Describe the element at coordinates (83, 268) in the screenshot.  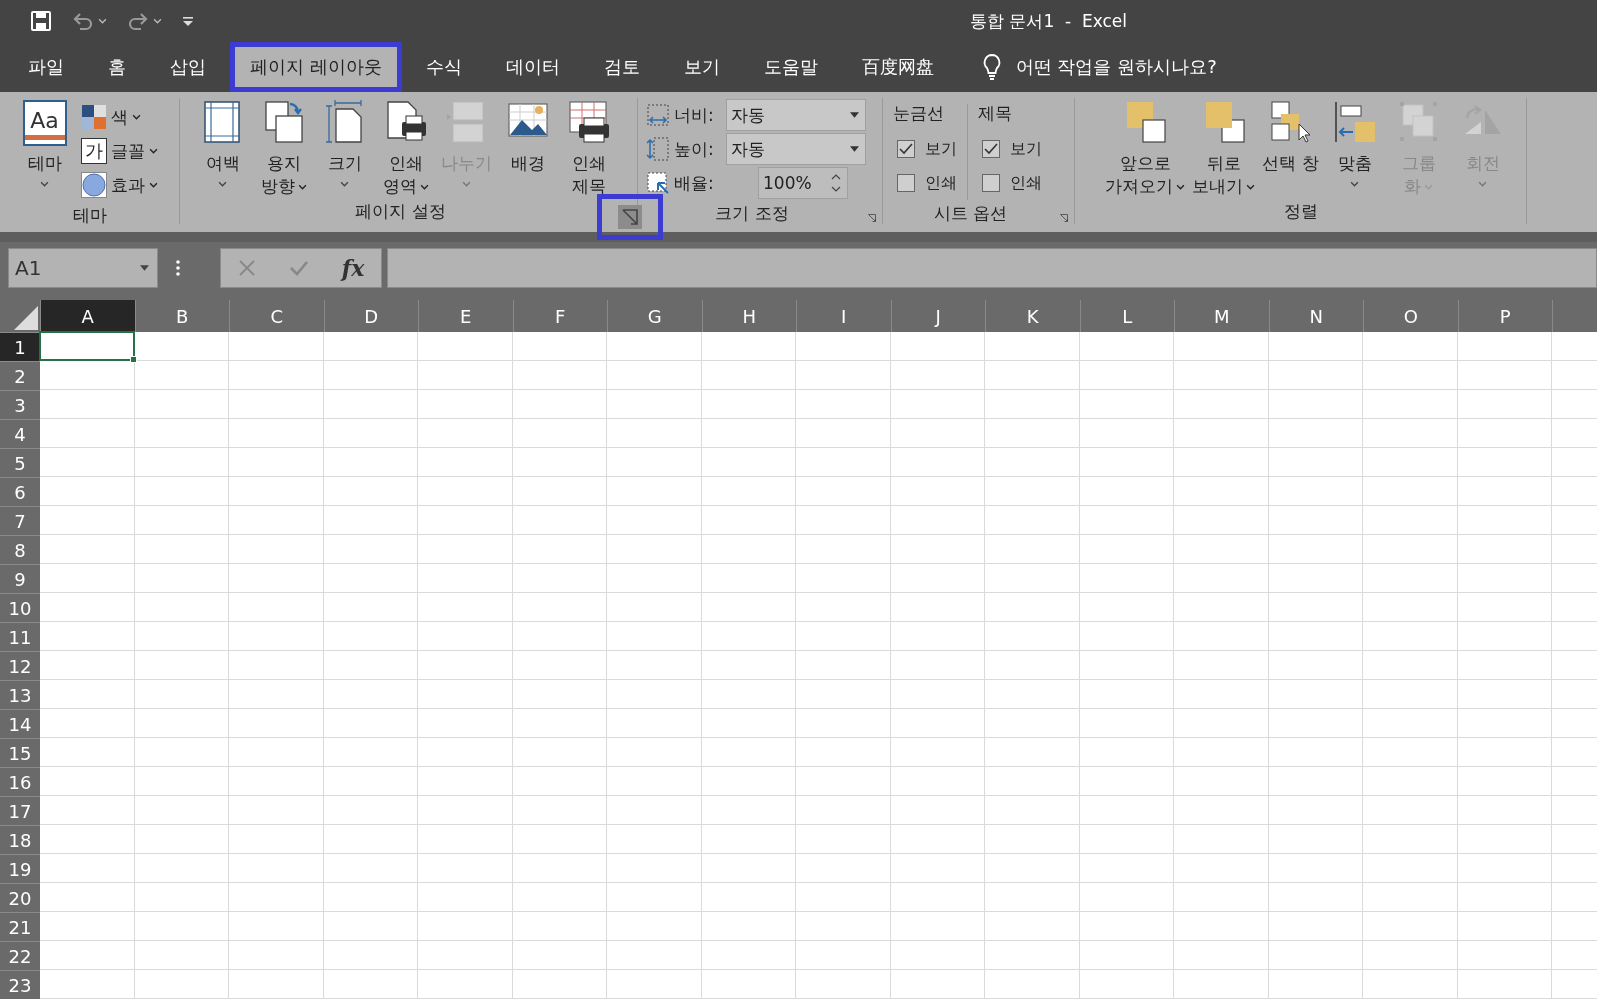
I see `name-box: A1` at that location.